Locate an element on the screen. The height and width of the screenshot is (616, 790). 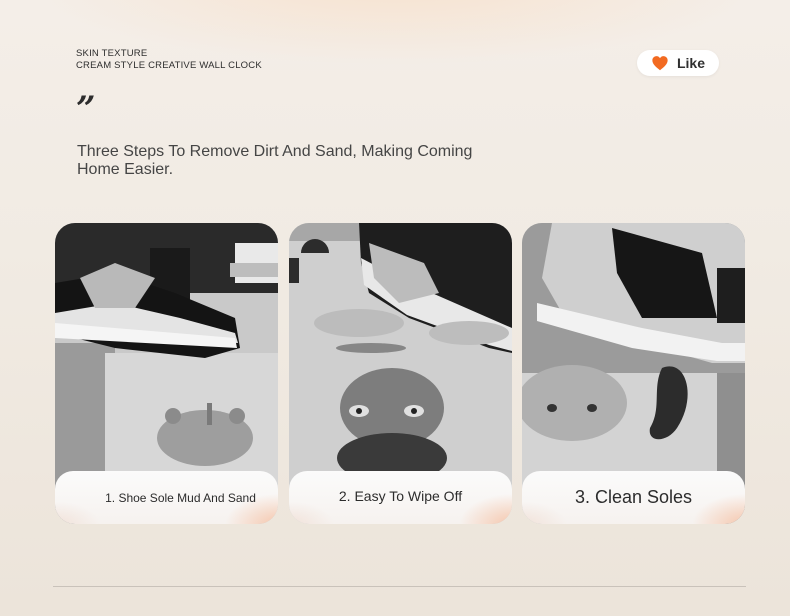
step-card-3: 3. Clean Soles is located at coordinates (633, 373).